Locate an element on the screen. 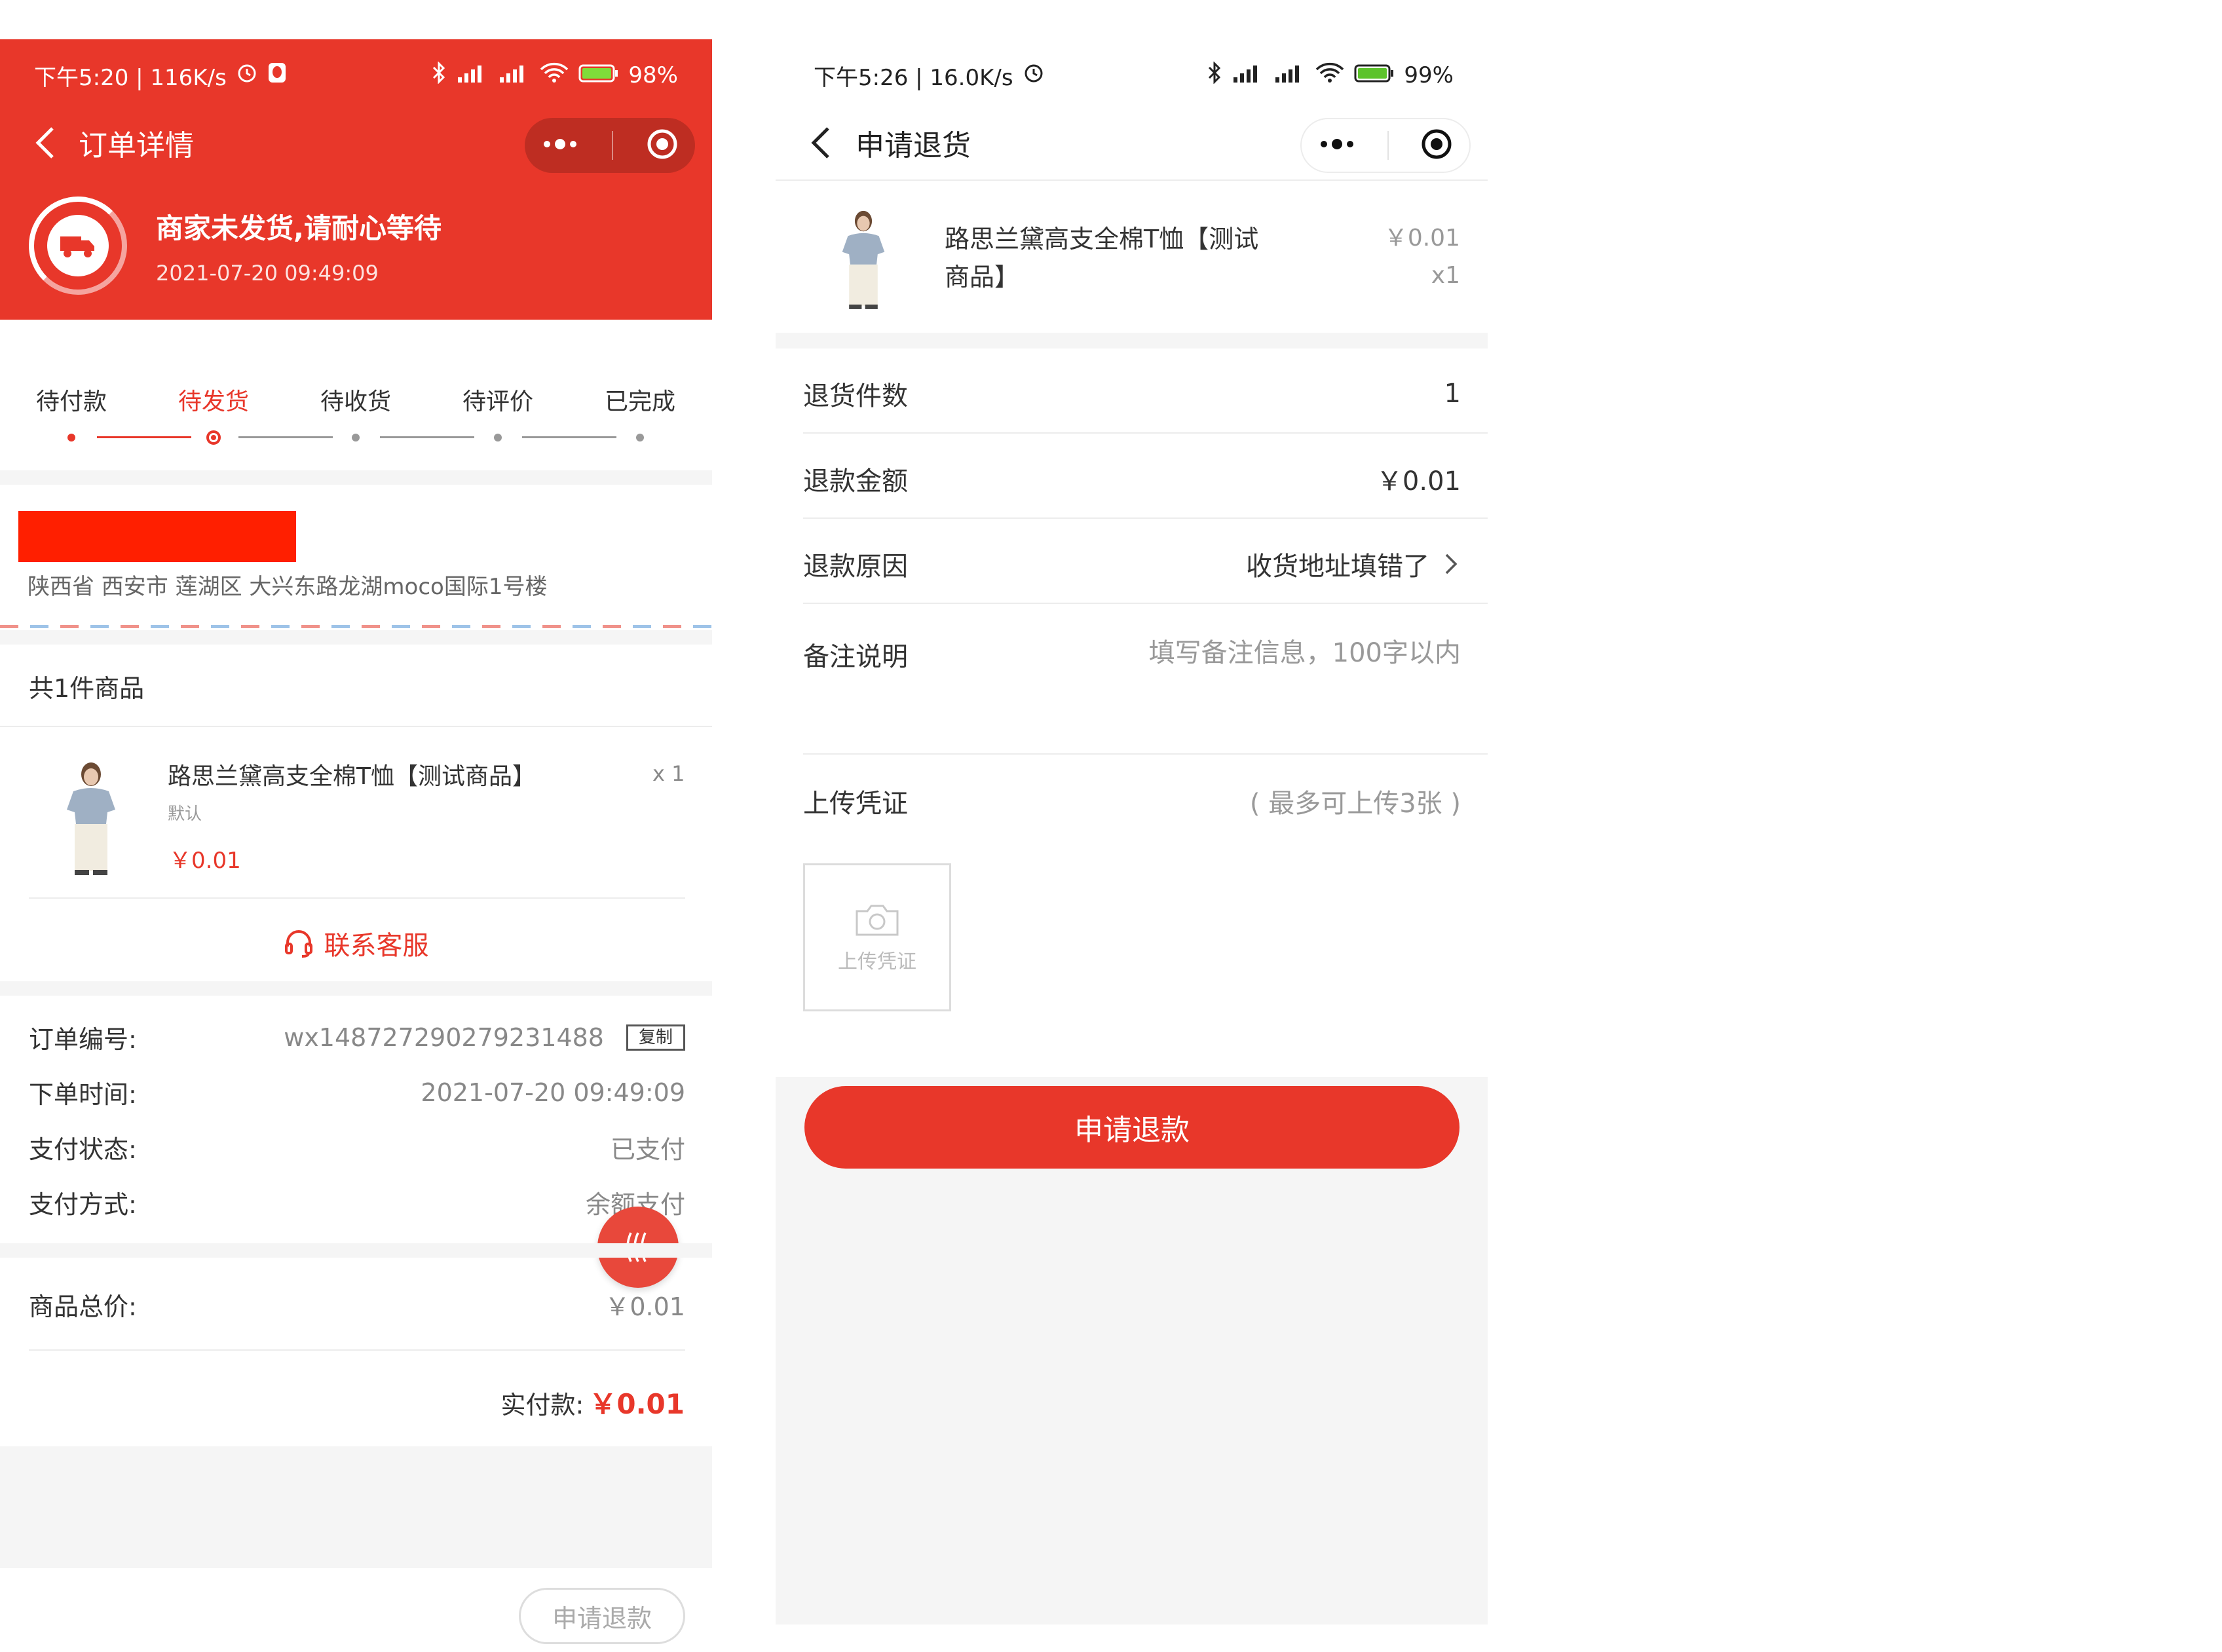 This screenshot has height=1652, width=2222. chevron-right-icon is located at coordinates (1451, 564).